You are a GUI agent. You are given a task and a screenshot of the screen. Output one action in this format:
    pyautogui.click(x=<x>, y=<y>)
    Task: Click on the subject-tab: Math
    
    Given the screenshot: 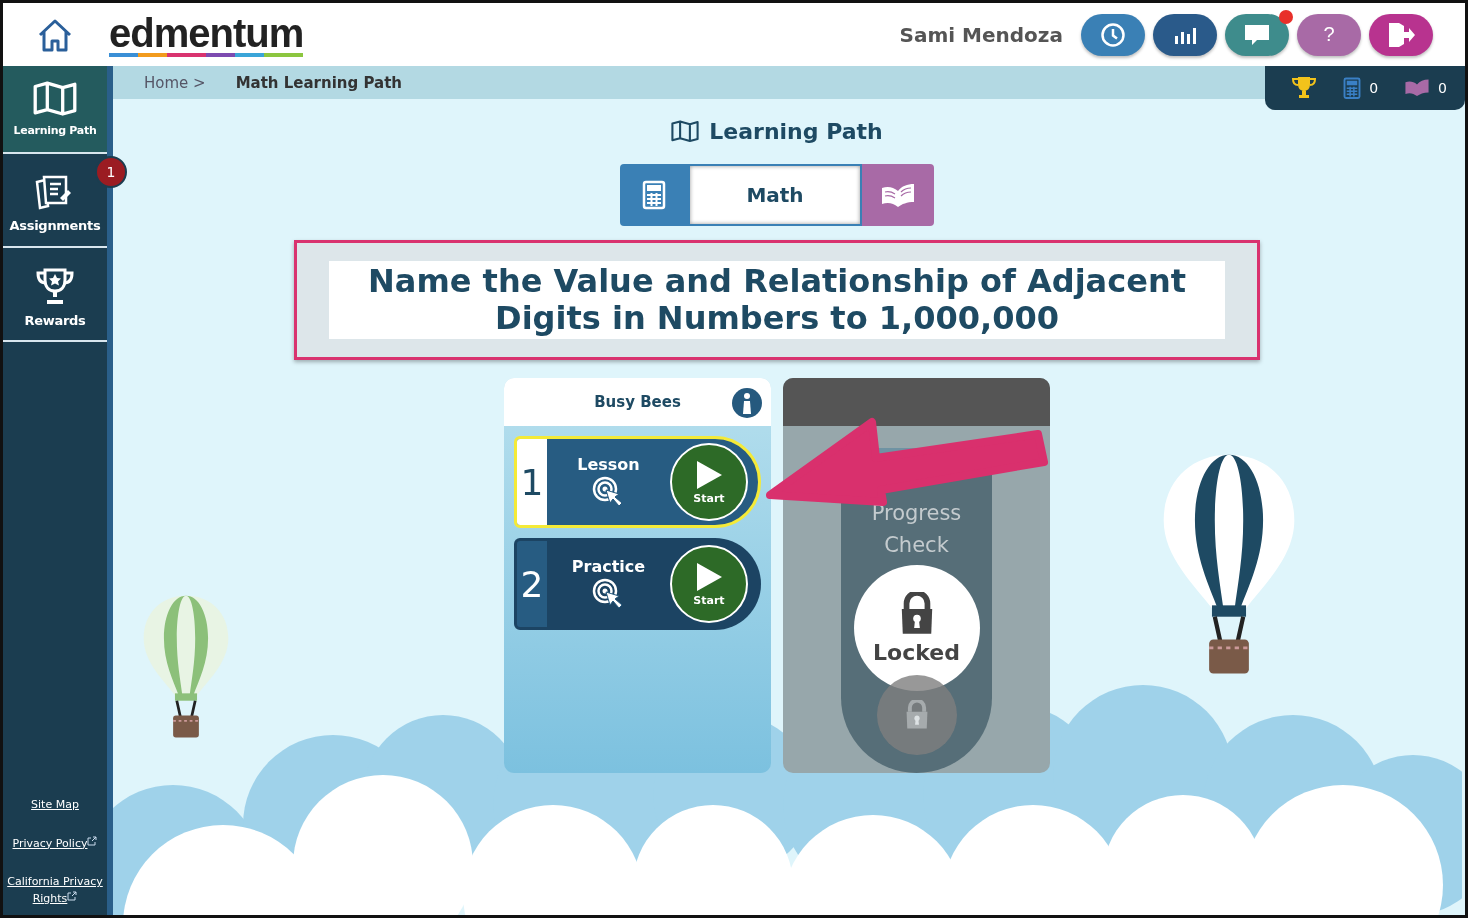 What is the action you would take?
    pyautogui.click(x=775, y=195)
    